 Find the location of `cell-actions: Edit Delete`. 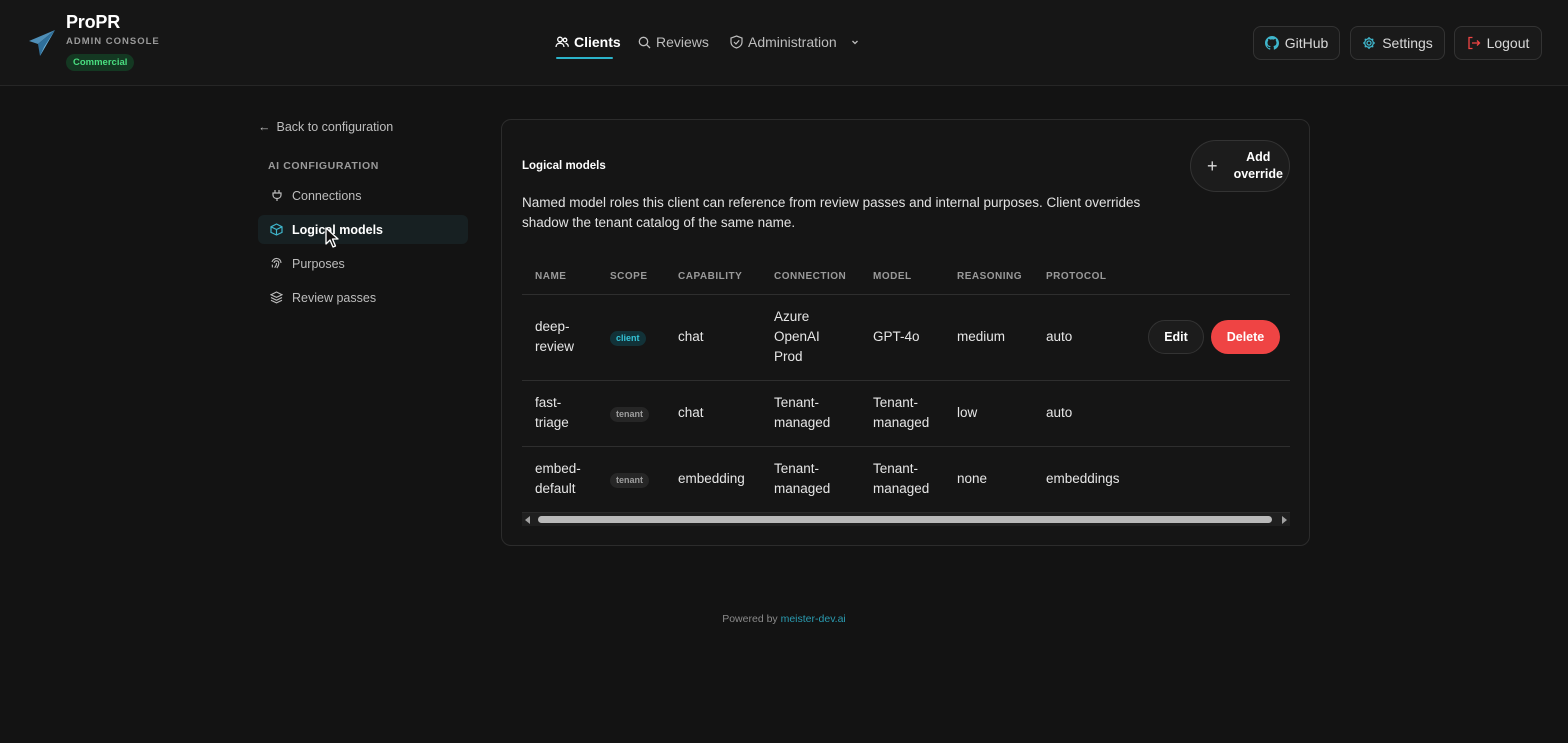

cell-actions: Edit Delete is located at coordinates (1208, 337).